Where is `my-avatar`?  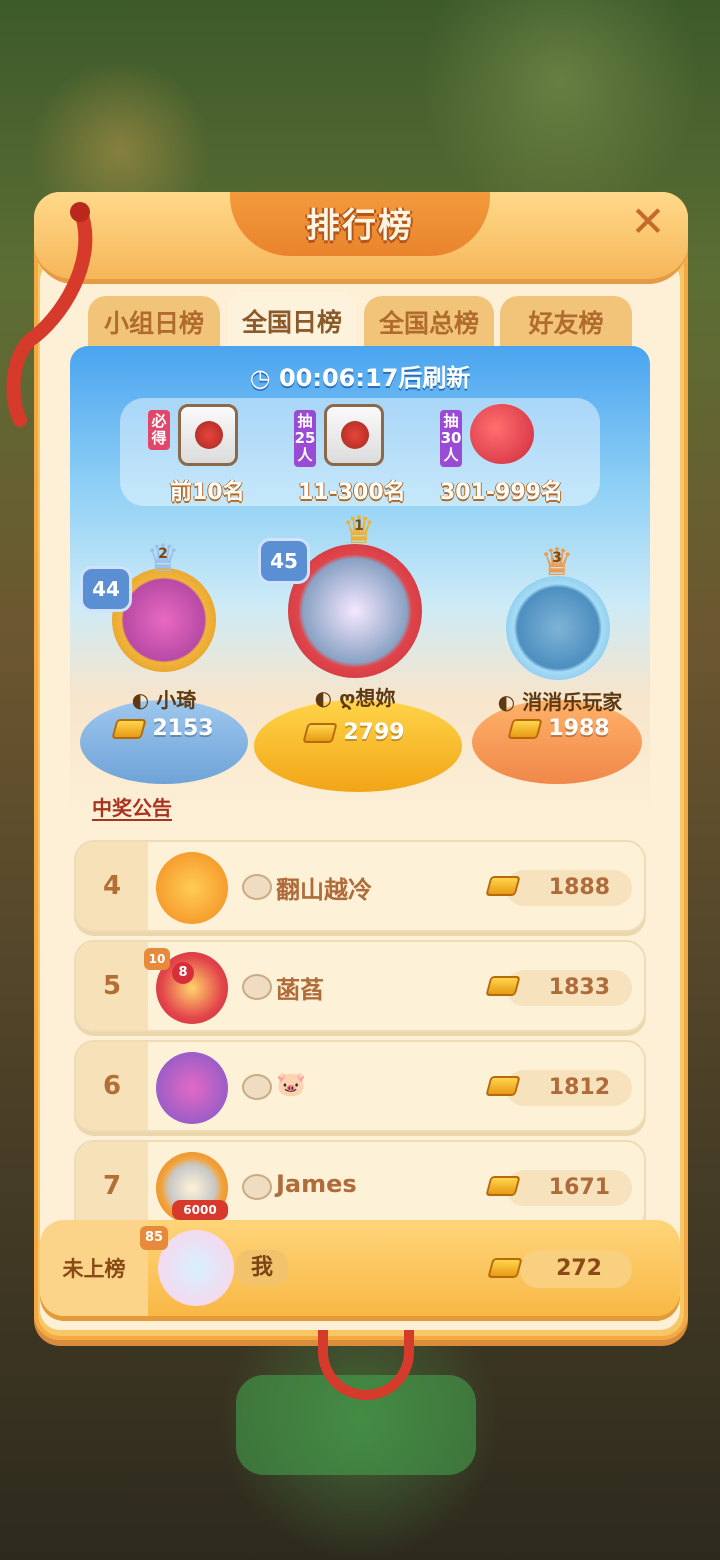 my-avatar is located at coordinates (196, 1268).